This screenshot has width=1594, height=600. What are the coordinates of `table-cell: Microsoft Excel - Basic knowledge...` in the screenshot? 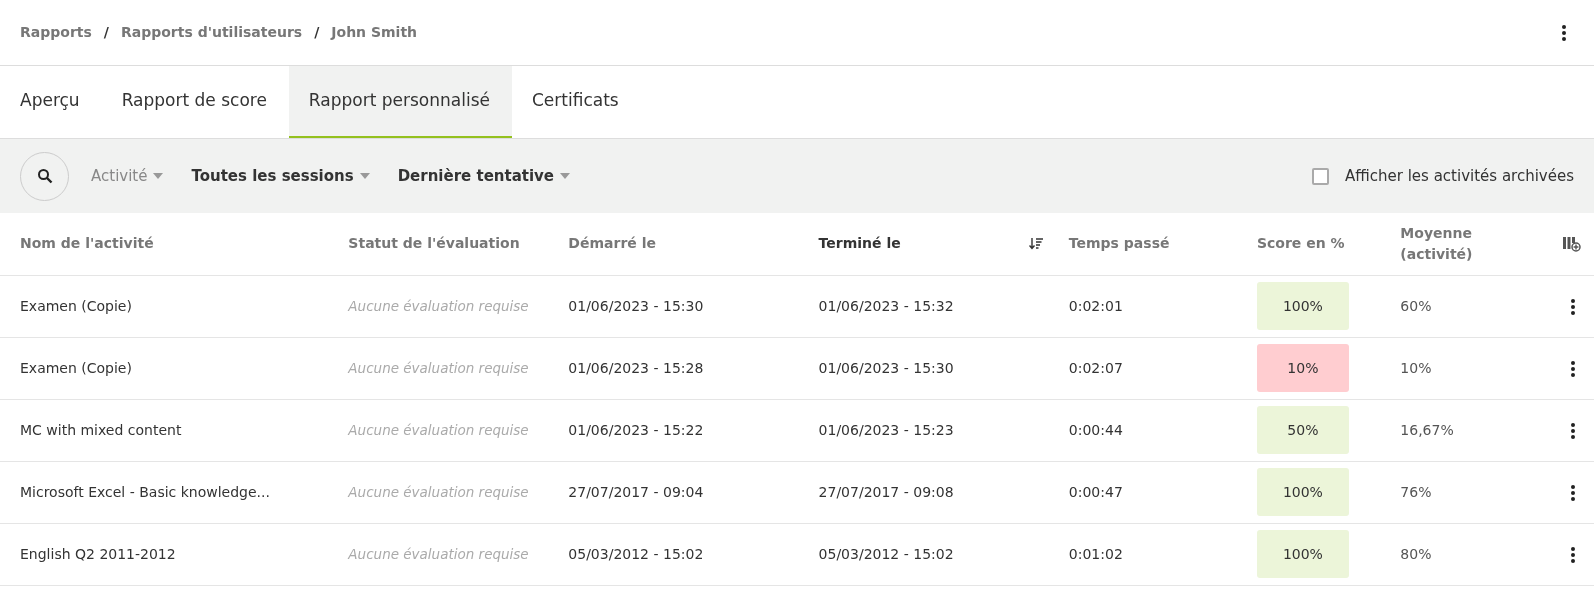 It's located at (145, 491).